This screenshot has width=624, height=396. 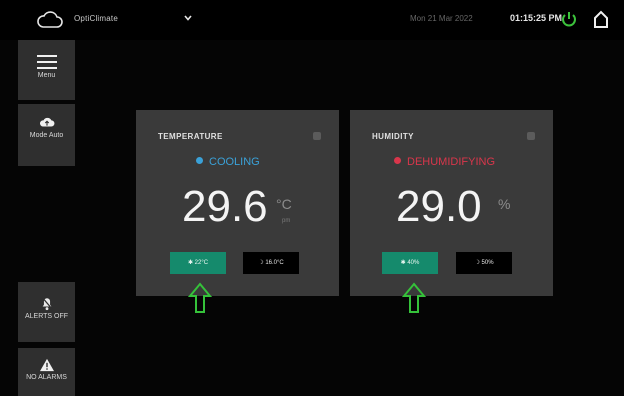 I want to click on date-text: Mon 21 Mar 2022, so click(x=441, y=18).